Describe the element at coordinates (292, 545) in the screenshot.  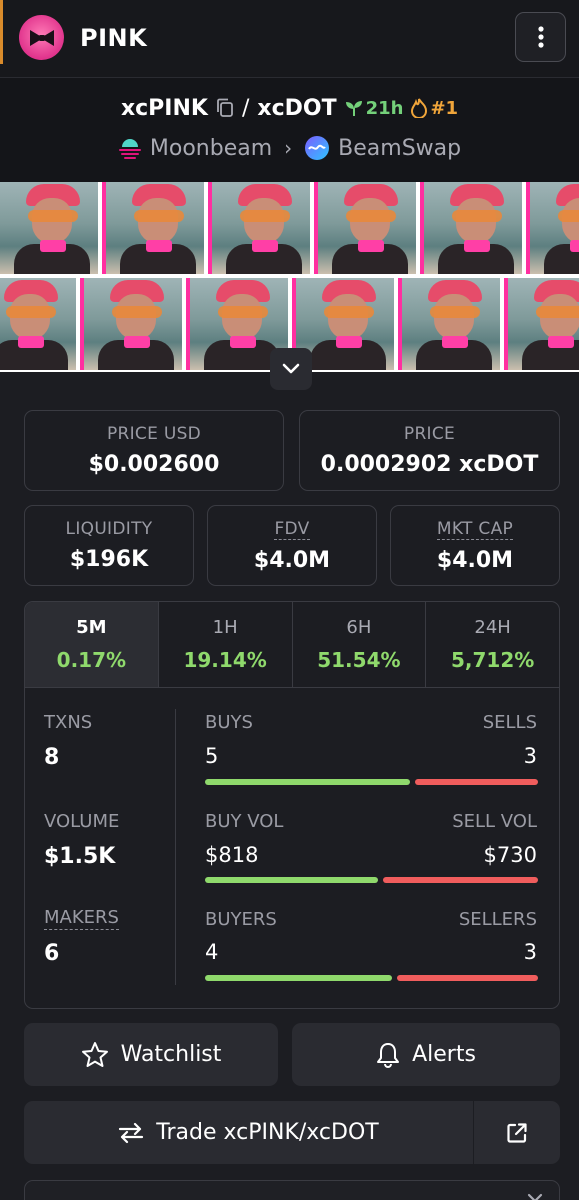
I see `fdv-card: FDV $4.0M` at that location.